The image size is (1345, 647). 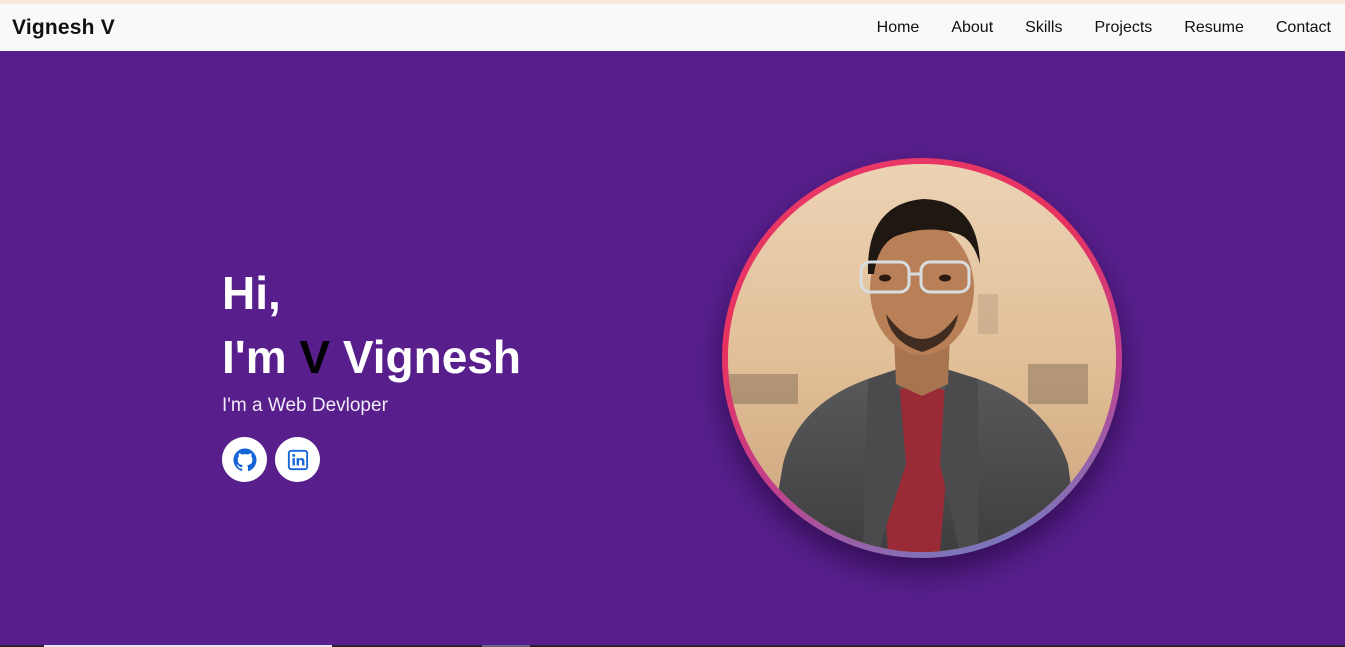 I want to click on github-button, so click(x=244, y=459).